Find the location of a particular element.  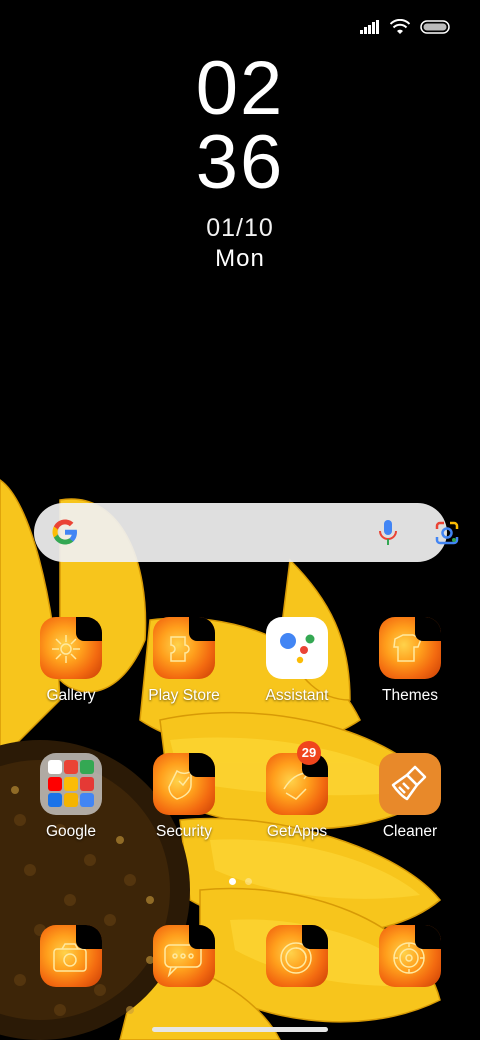

battery-icon is located at coordinates (435, 27).